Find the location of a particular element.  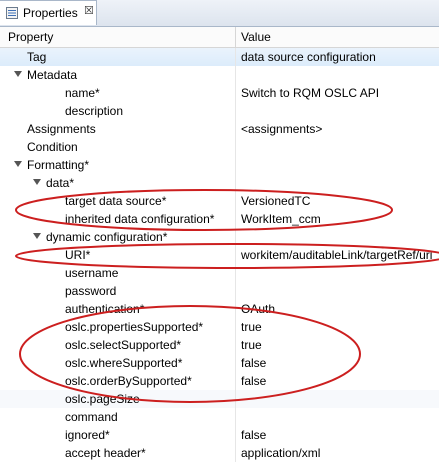

property-name: data* is located at coordinates (60, 183).